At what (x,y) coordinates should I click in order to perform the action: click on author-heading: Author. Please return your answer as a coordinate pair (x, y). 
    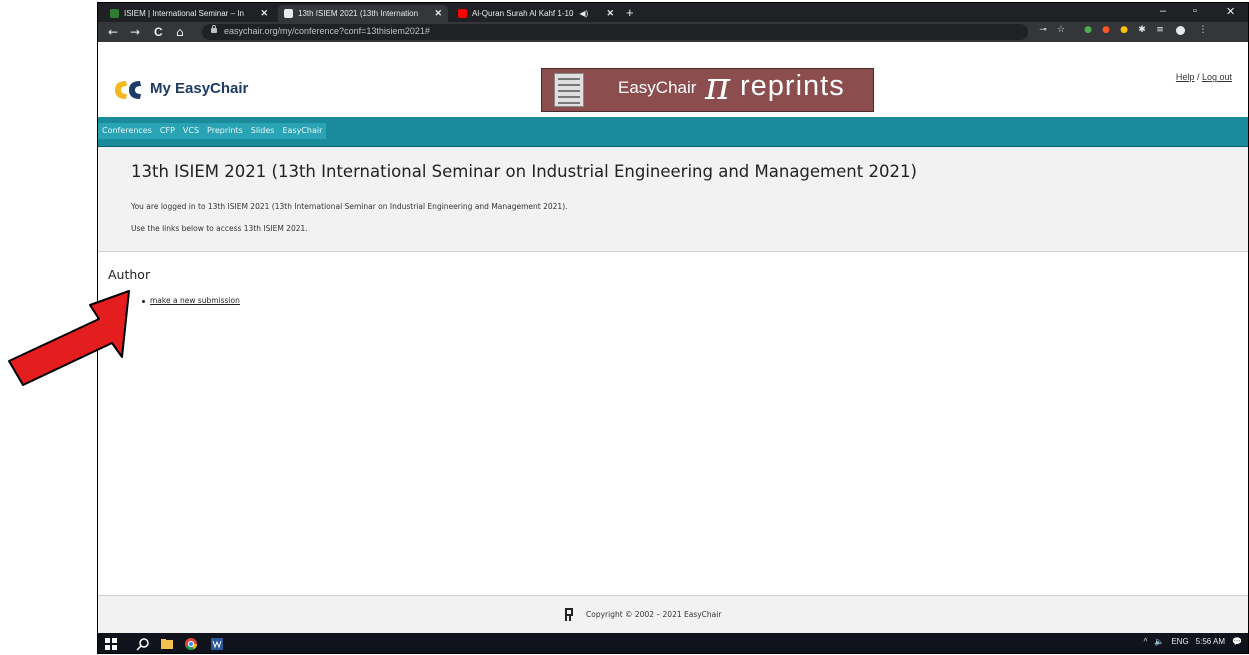
    Looking at the image, I should click on (129, 274).